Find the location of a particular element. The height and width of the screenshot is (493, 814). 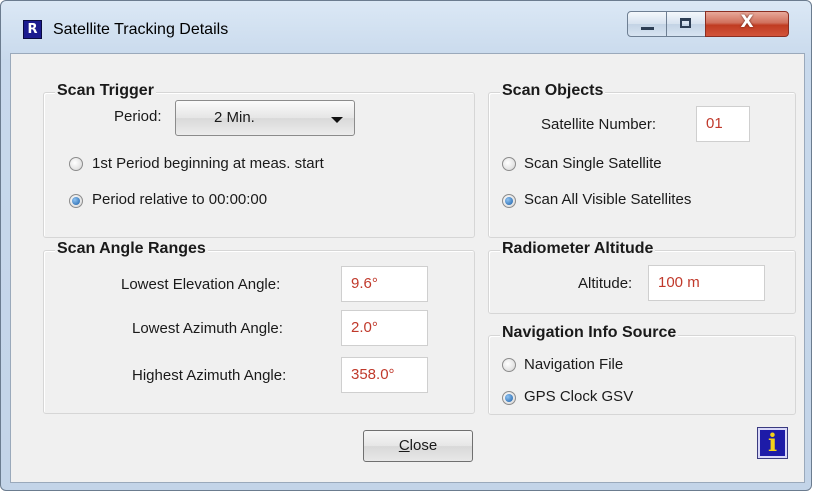

scan-objects-title: Scan Objects is located at coordinates (553, 91).